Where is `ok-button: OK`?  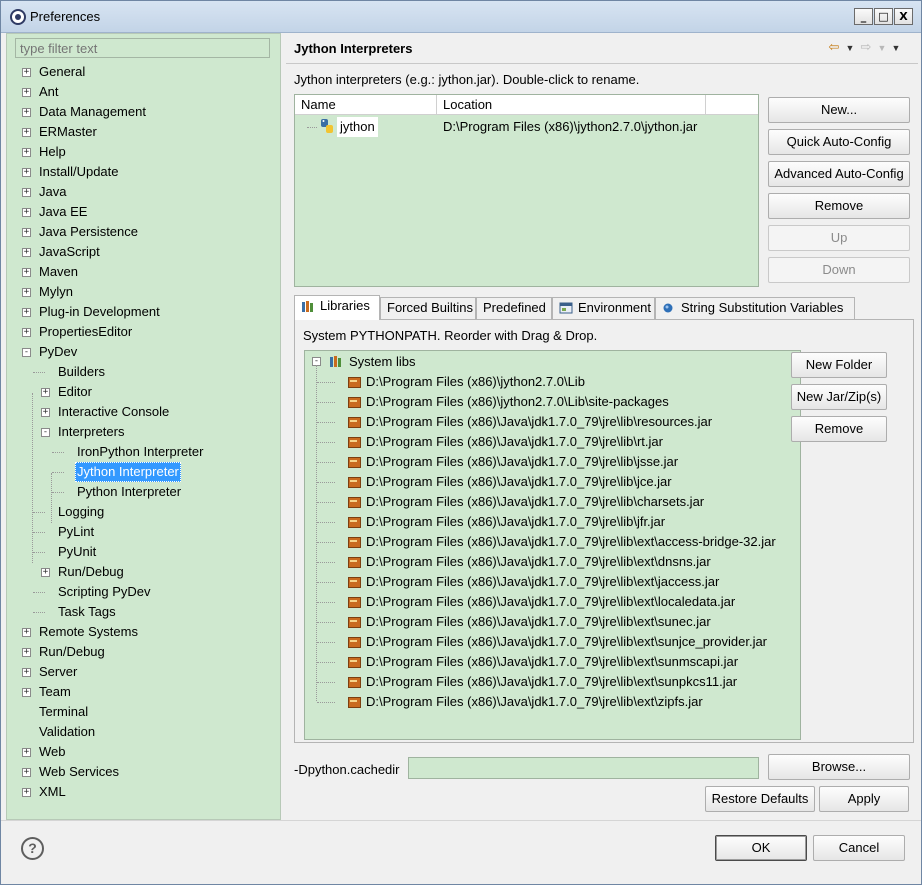
ok-button: OK is located at coordinates (761, 848).